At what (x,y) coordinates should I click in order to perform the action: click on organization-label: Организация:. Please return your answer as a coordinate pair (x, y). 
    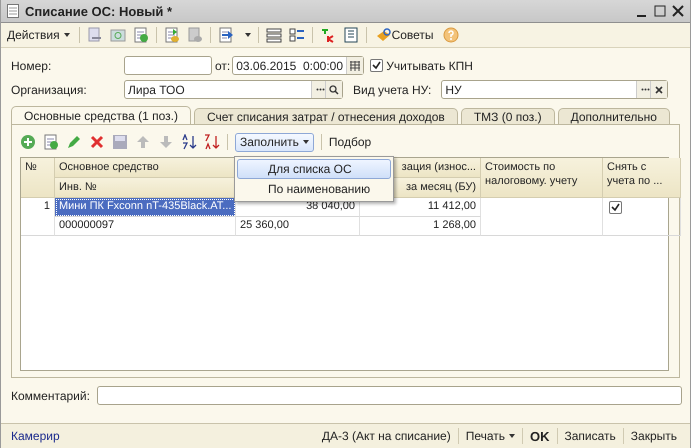
    Looking at the image, I should click on (49, 89).